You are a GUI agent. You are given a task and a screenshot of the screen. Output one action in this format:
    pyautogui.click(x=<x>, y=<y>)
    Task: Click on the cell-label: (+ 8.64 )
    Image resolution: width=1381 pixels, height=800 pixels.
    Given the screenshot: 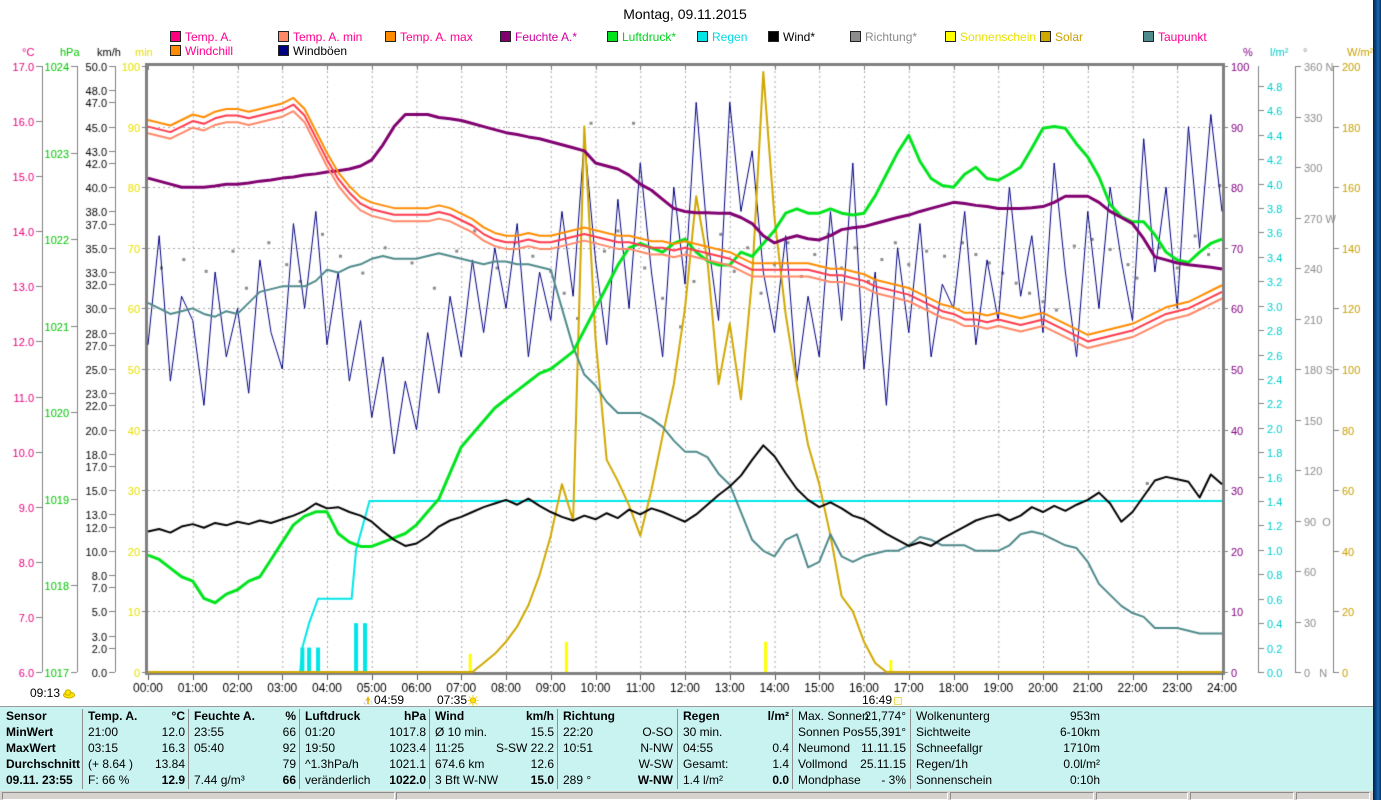 What is the action you would take?
    pyautogui.click(x=111, y=764)
    